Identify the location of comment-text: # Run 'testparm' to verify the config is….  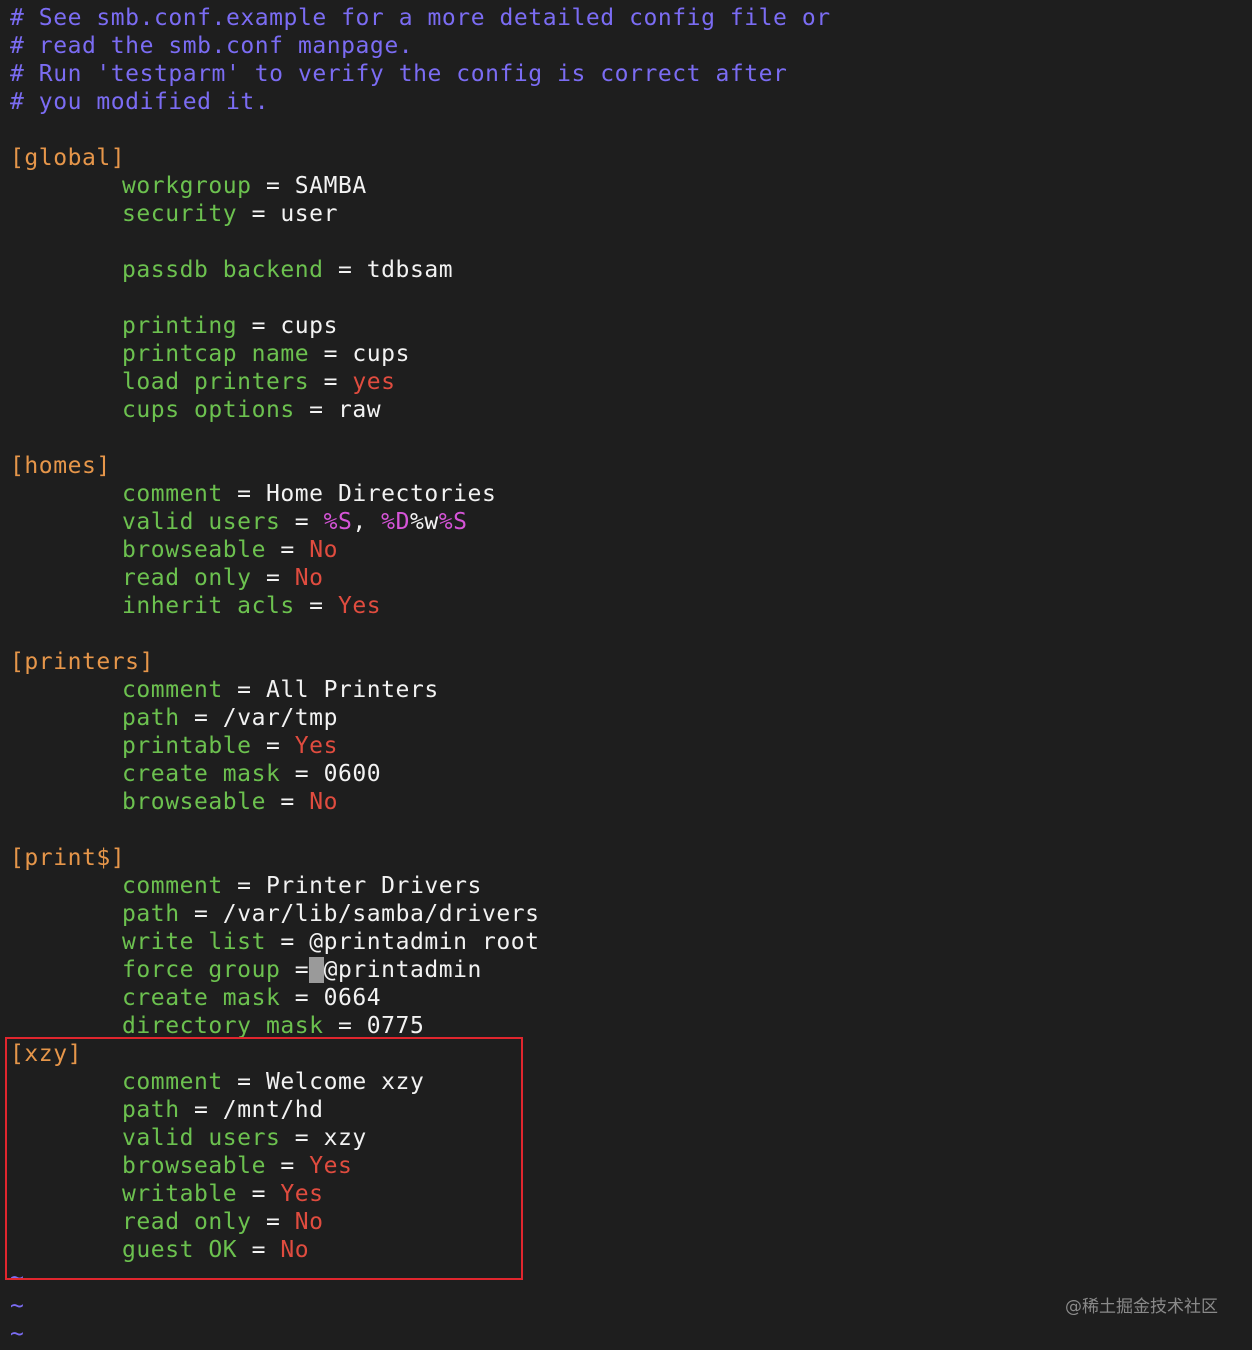
(399, 74).